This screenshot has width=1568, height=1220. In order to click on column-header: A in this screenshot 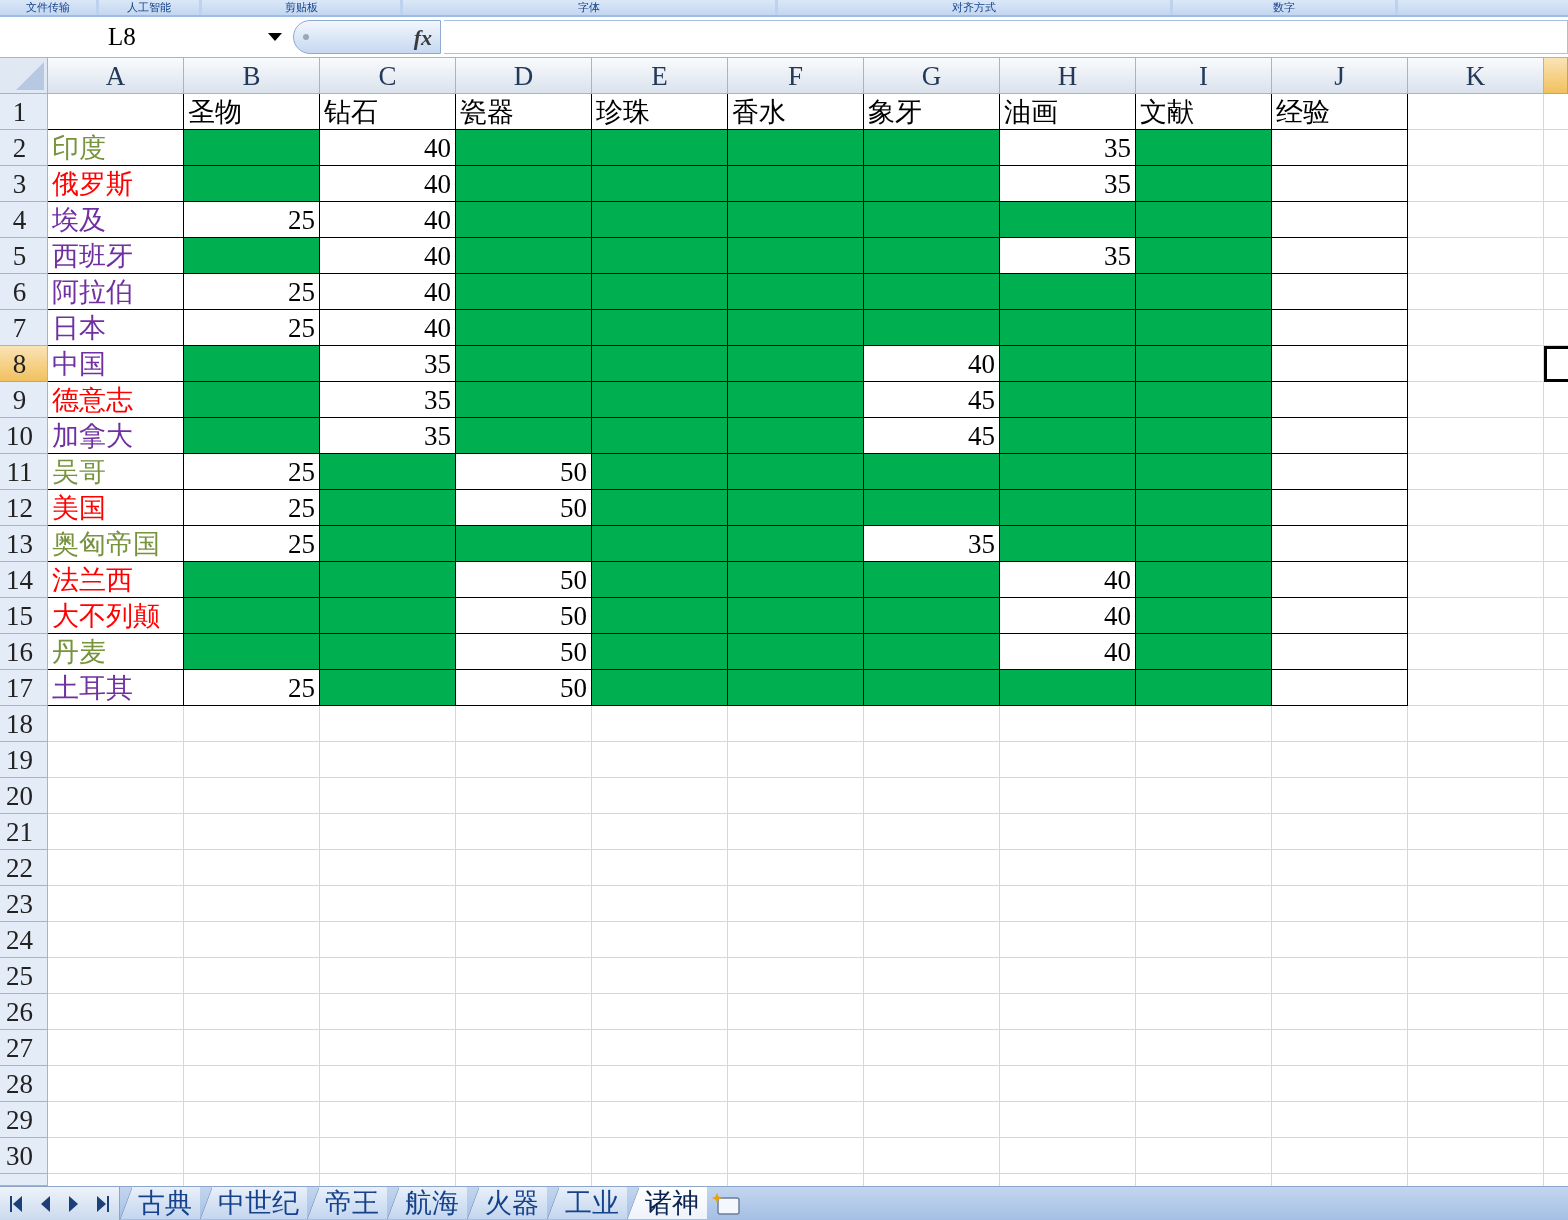, I will do `click(116, 76)`.